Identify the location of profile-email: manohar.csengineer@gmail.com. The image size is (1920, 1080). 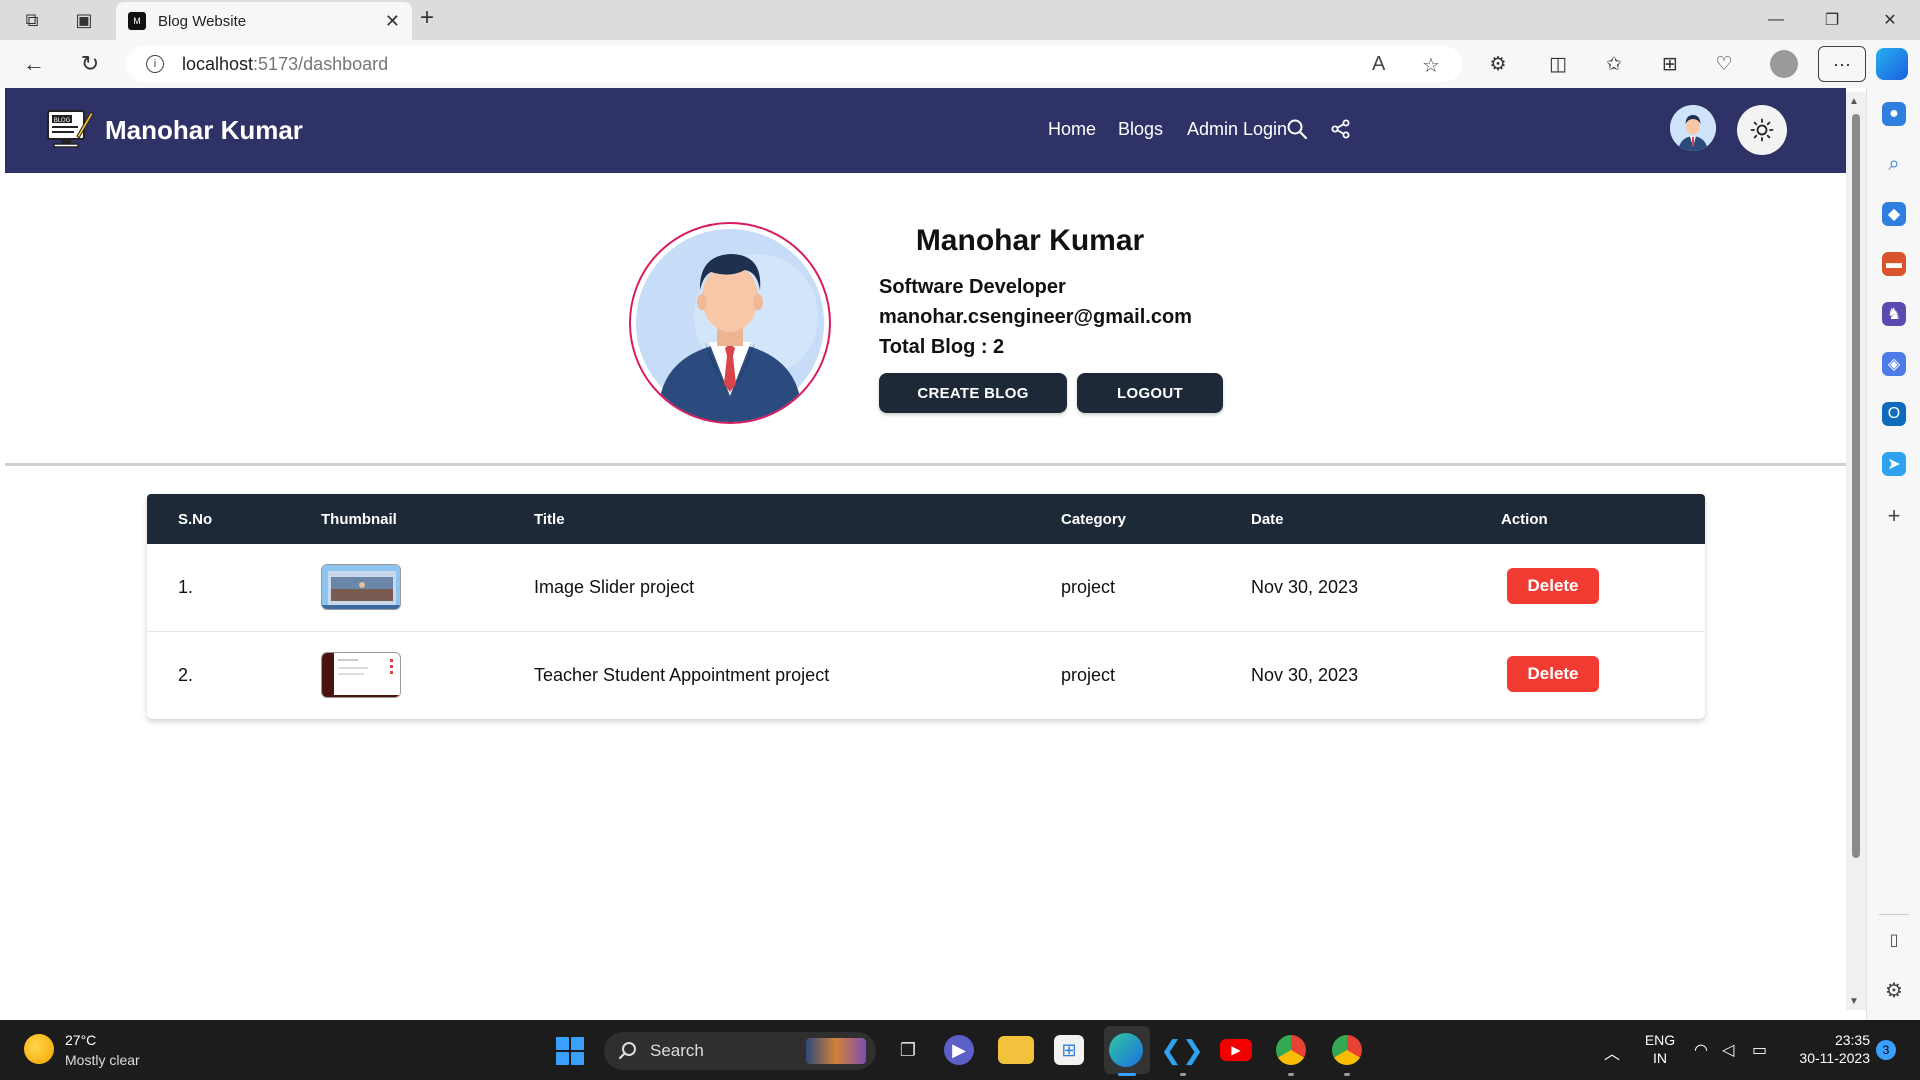
(1035, 317).